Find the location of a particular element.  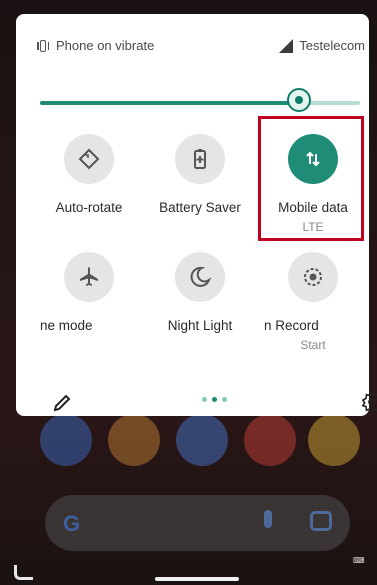

tile-night-light: Night Light is located at coordinates (200, 304).